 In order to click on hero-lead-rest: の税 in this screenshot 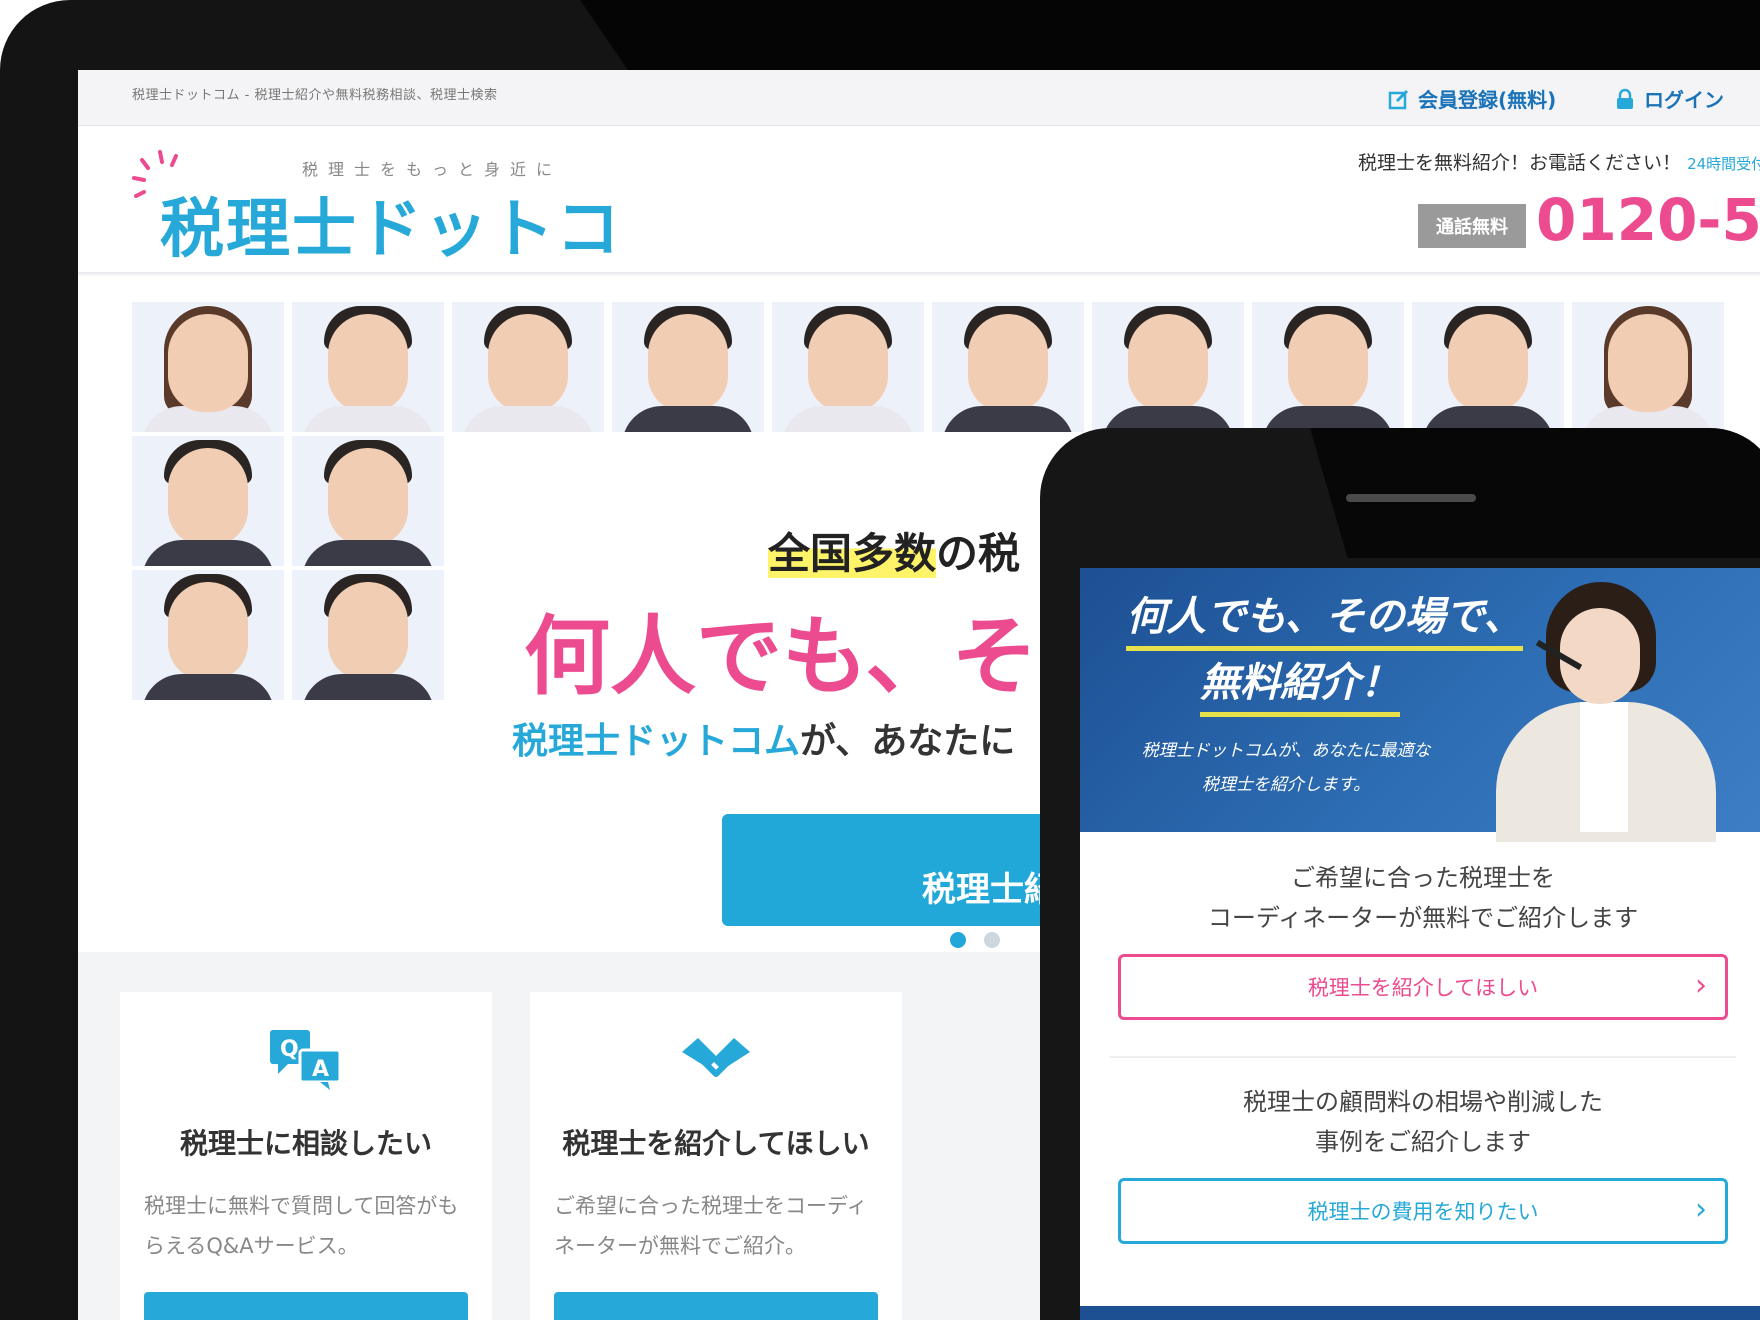, I will do `click(978, 553)`.